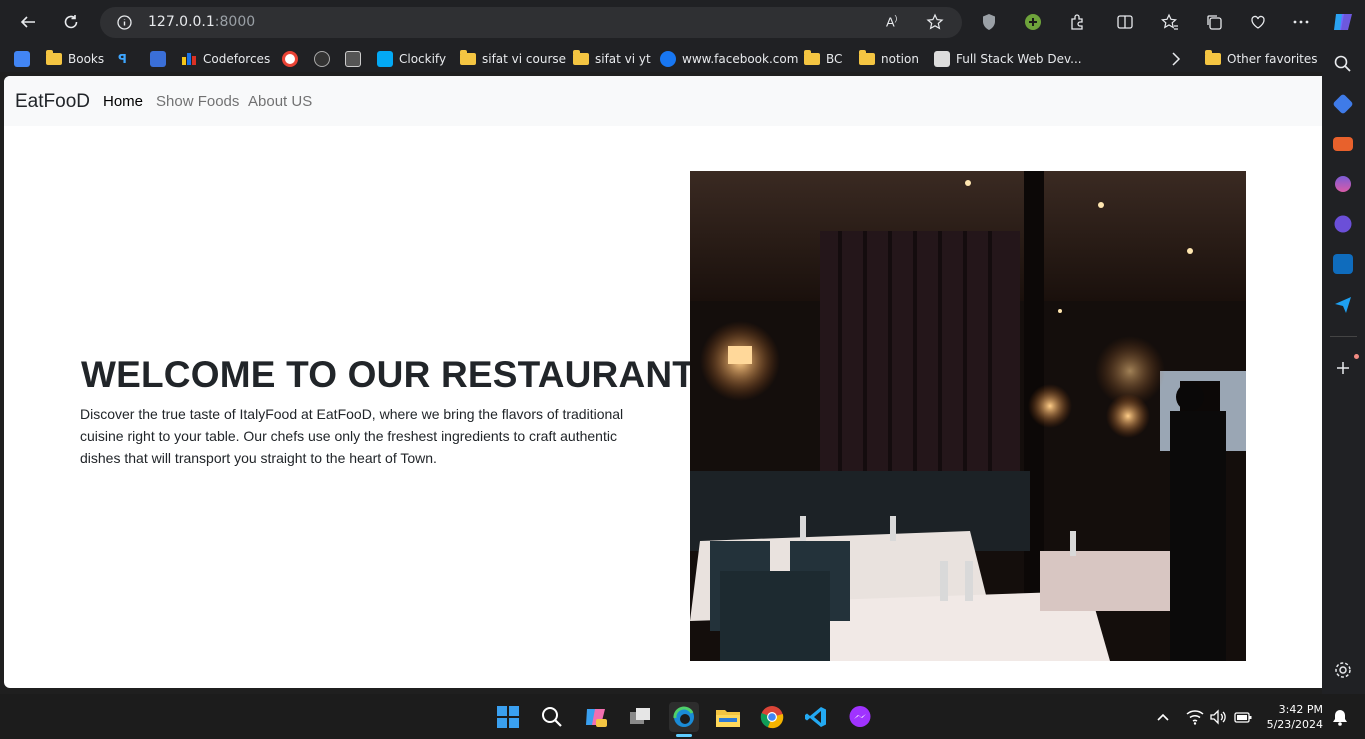 This screenshot has width=1365, height=739. I want to click on address-bar: 127.0.0.1:8000 A), so click(531, 22).